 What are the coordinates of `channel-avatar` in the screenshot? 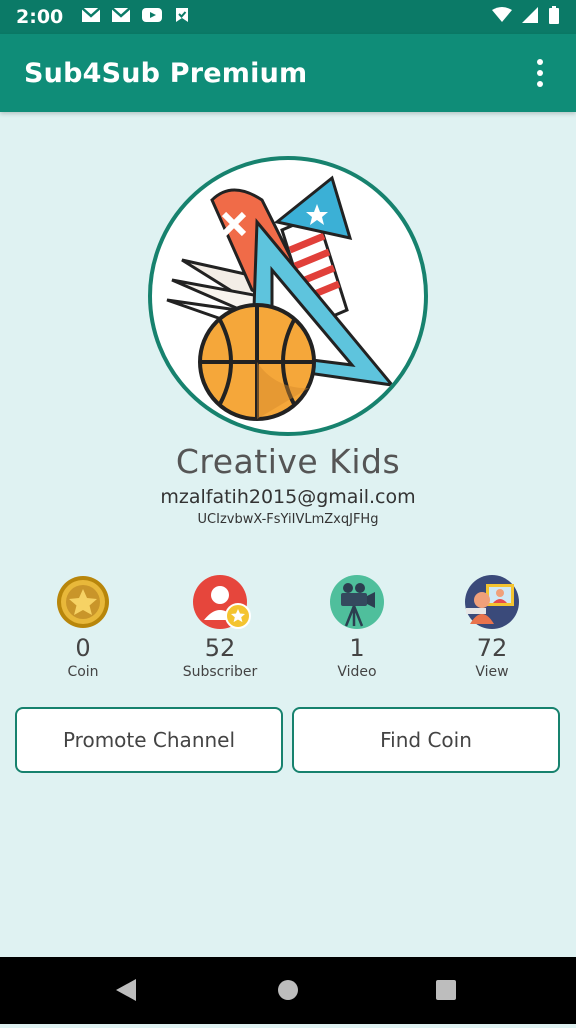 It's located at (288, 296).